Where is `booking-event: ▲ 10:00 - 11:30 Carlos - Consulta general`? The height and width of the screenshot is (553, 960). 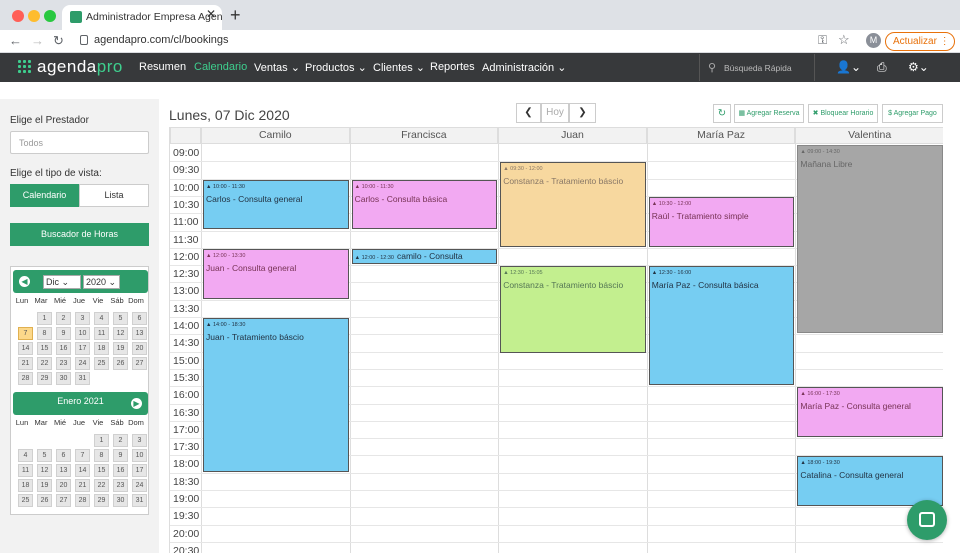 booking-event: ▲ 10:00 - 11:30 Carlos - Consulta general is located at coordinates (276, 204).